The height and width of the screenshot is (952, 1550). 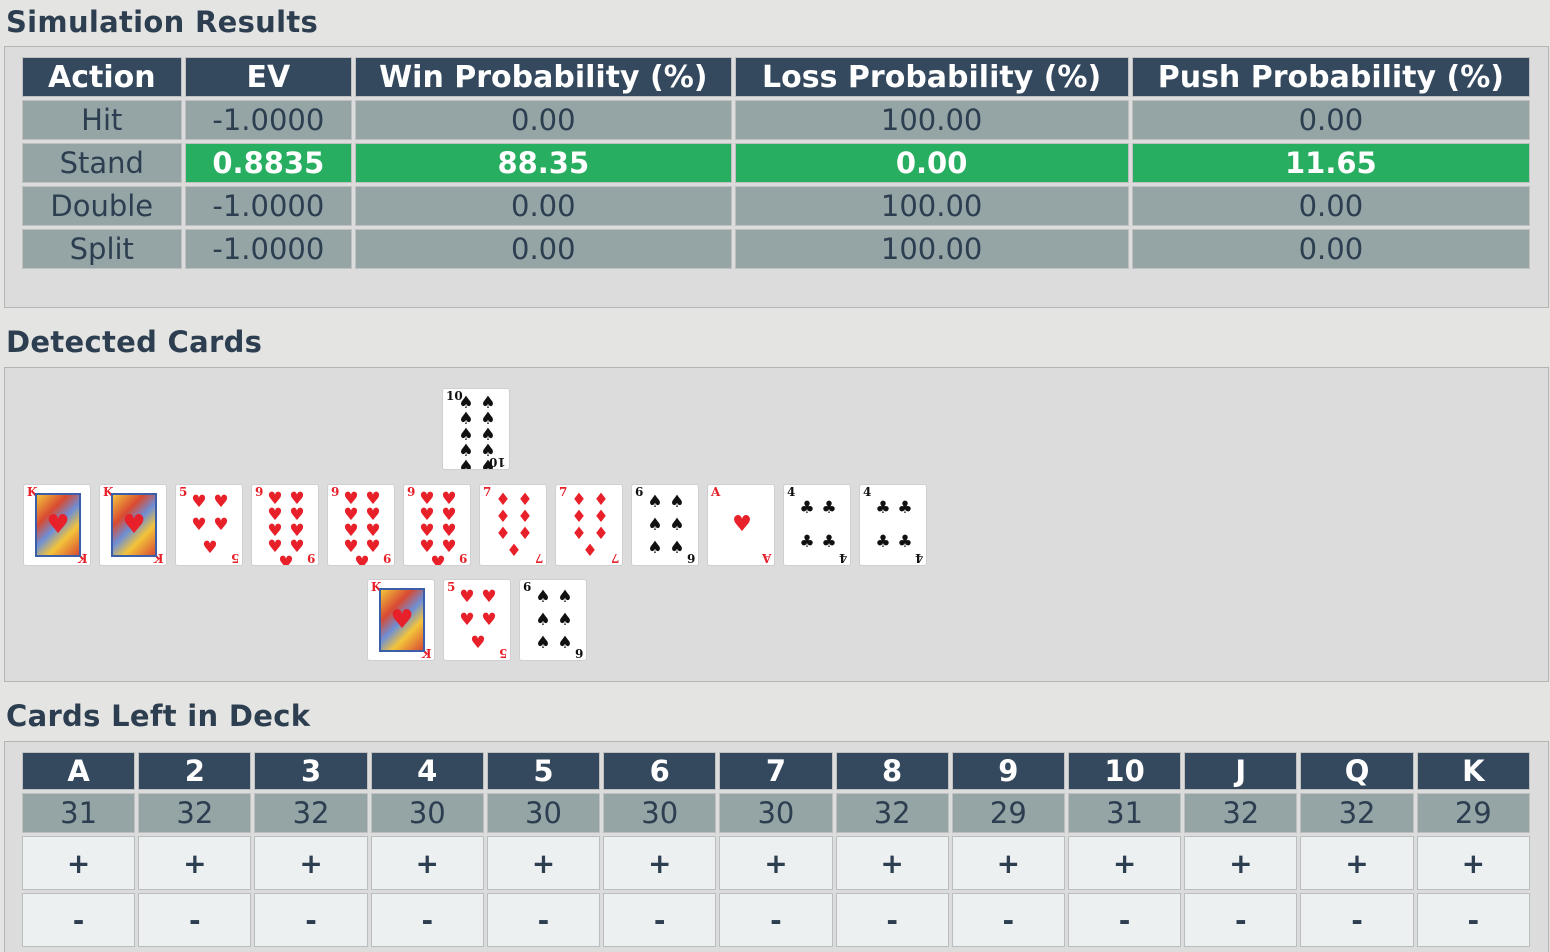 What do you see at coordinates (311, 863) in the screenshot?
I see `add-card-3-button: +` at bounding box center [311, 863].